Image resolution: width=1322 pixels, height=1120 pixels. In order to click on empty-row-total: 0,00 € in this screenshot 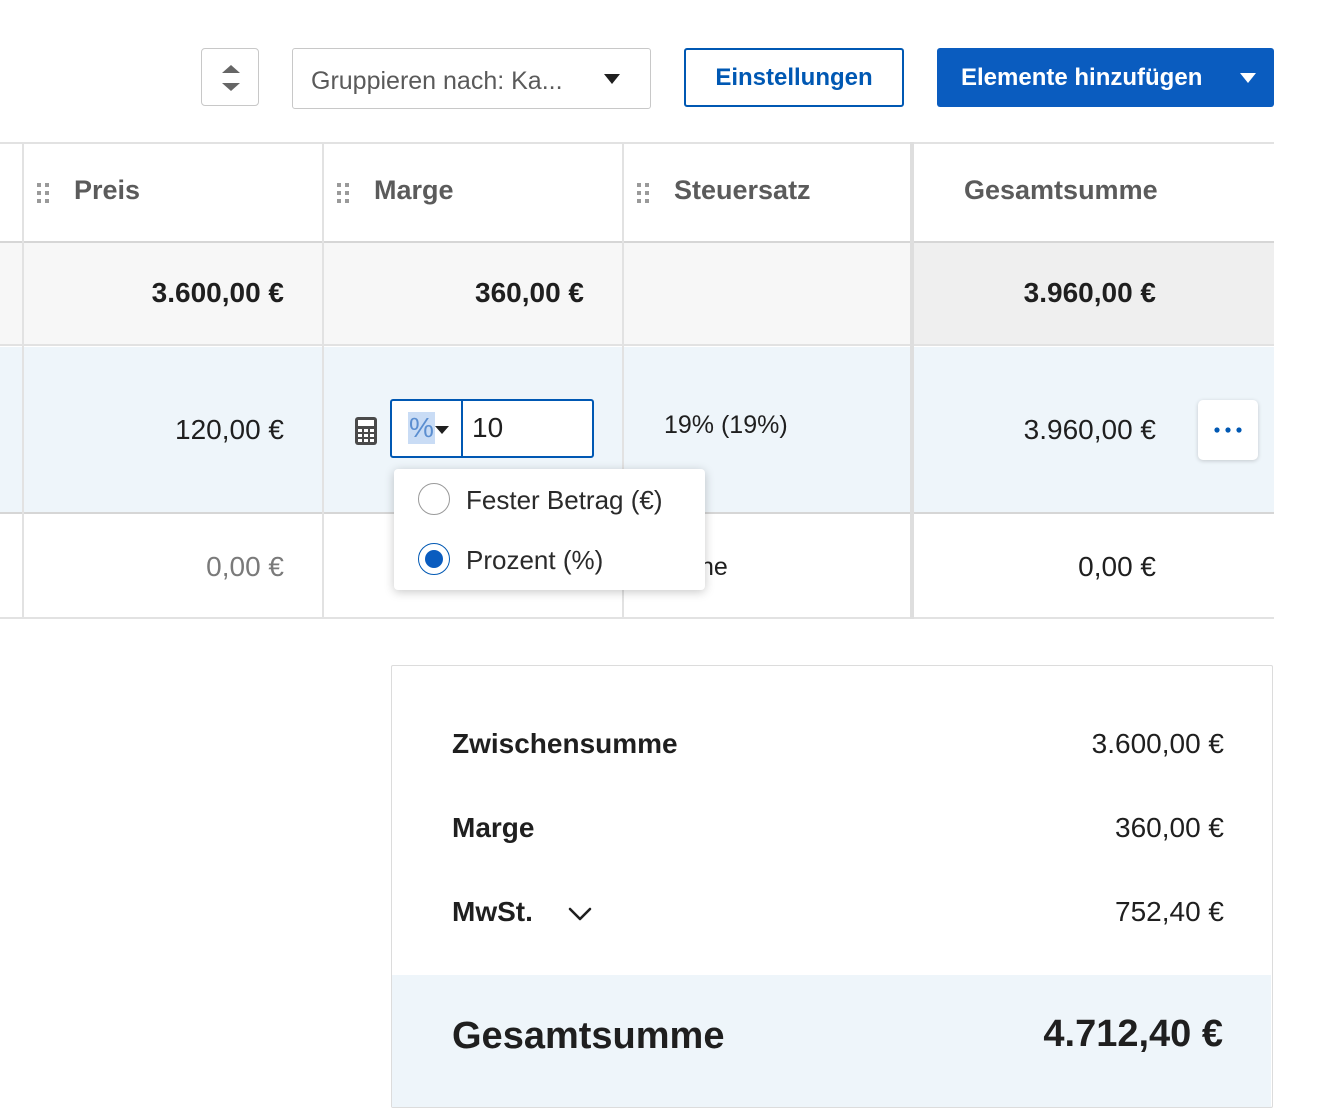, I will do `click(1117, 566)`.